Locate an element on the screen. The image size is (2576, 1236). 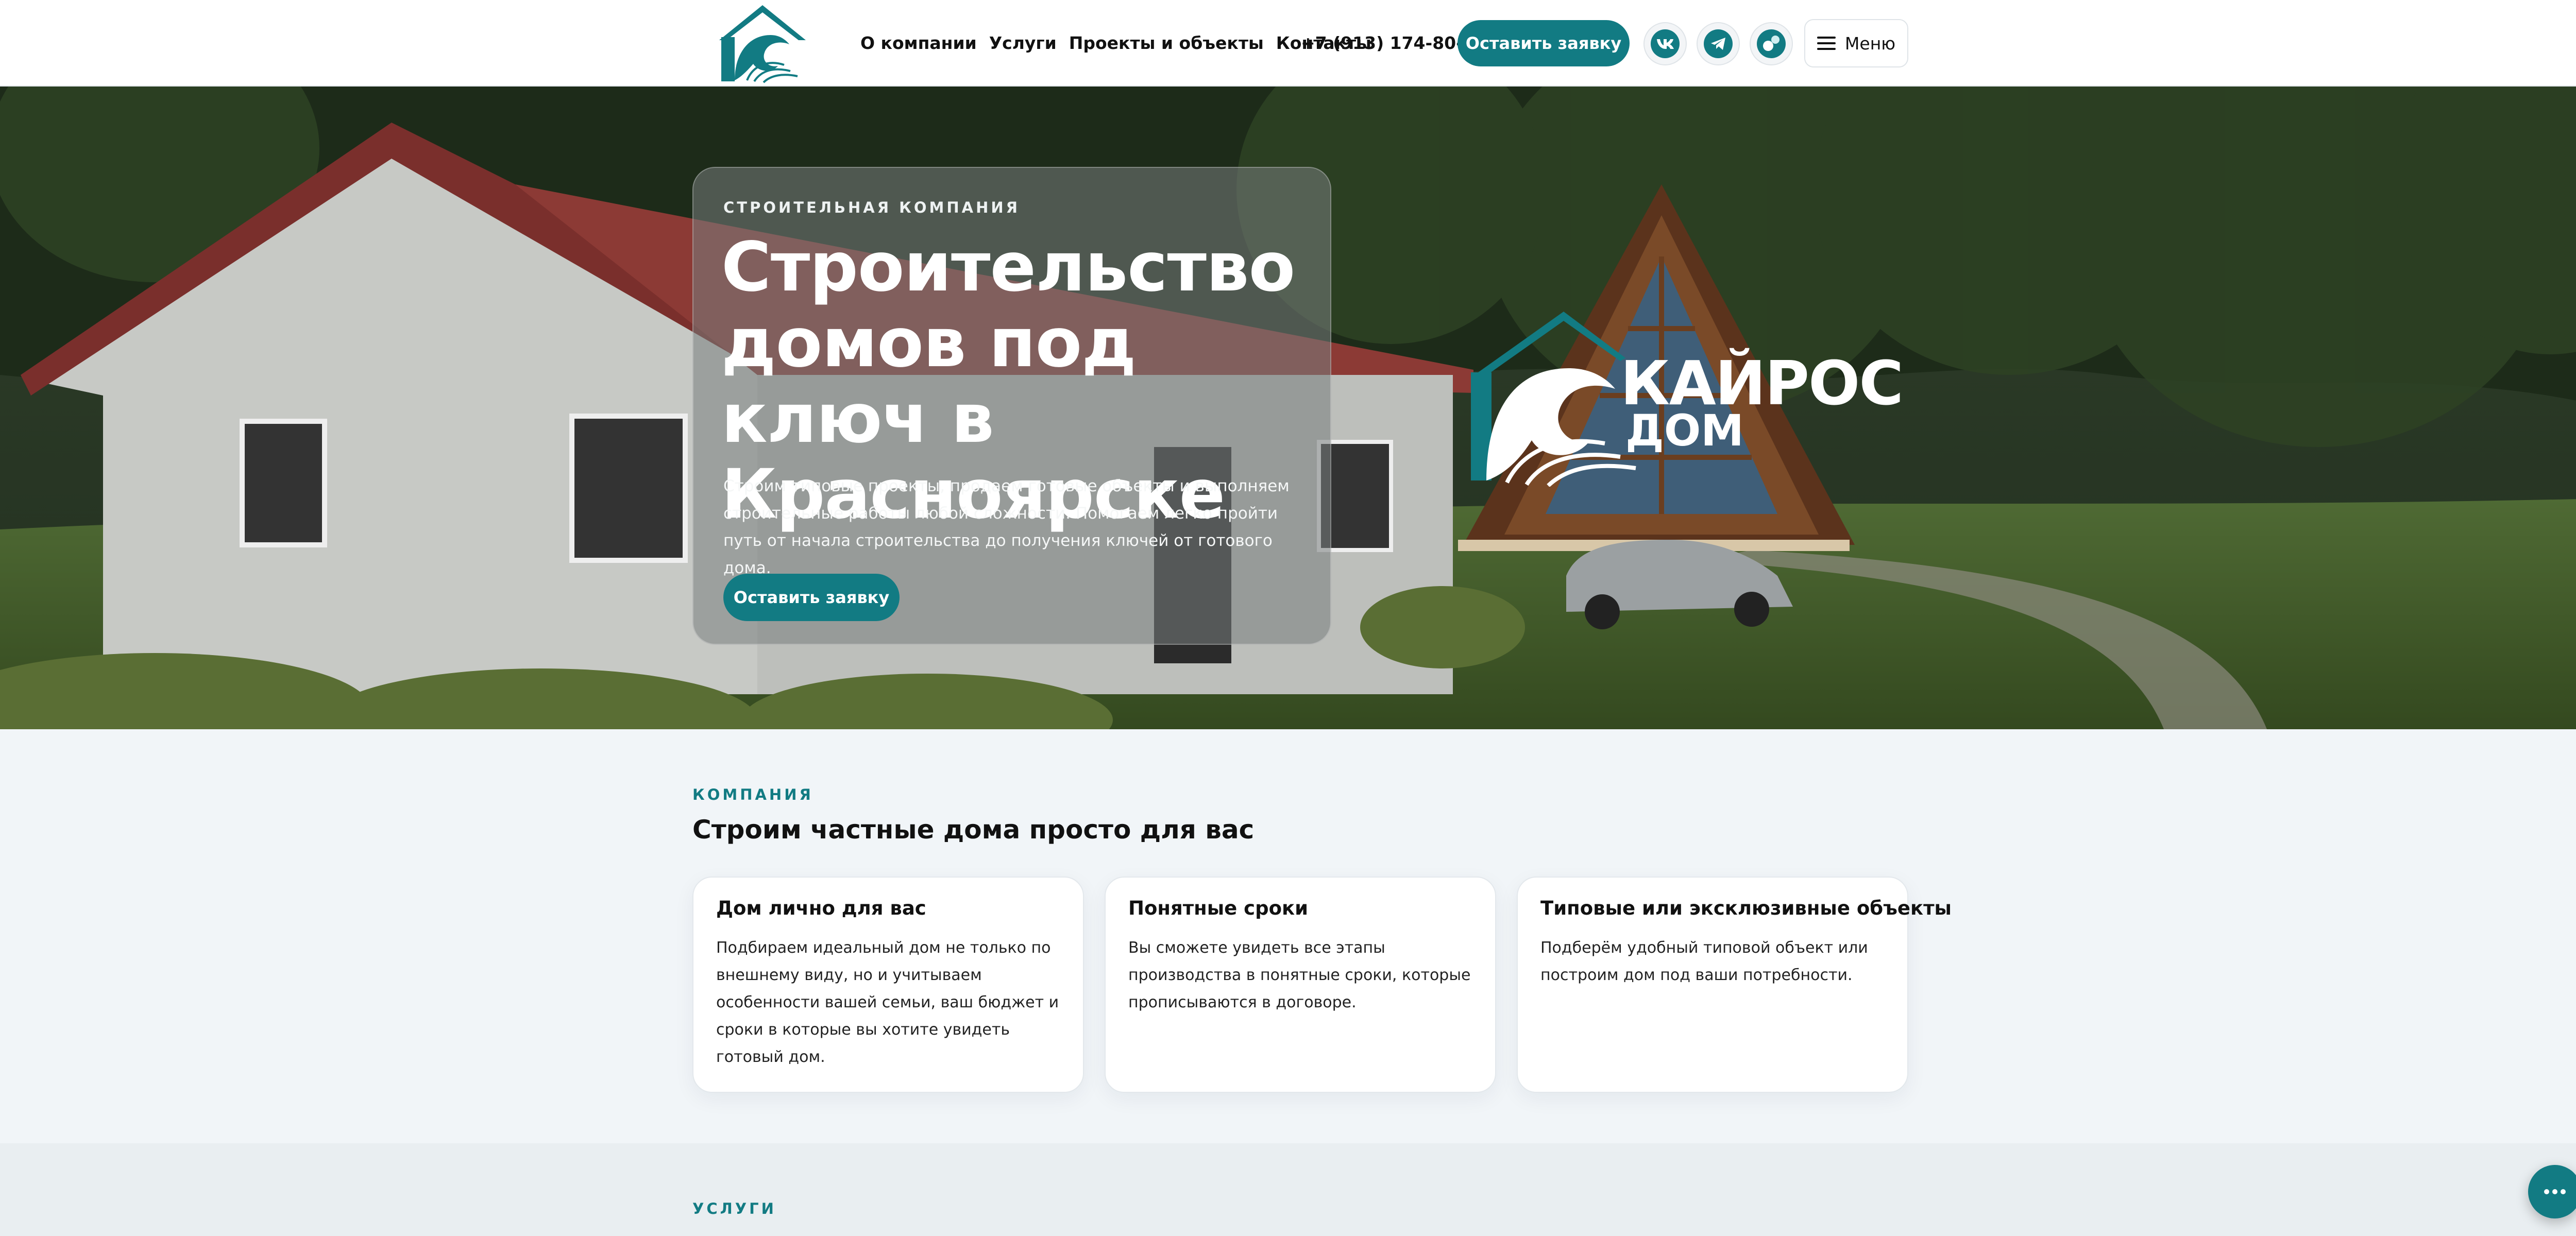
nav-link-about: О компании is located at coordinates (918, 44).